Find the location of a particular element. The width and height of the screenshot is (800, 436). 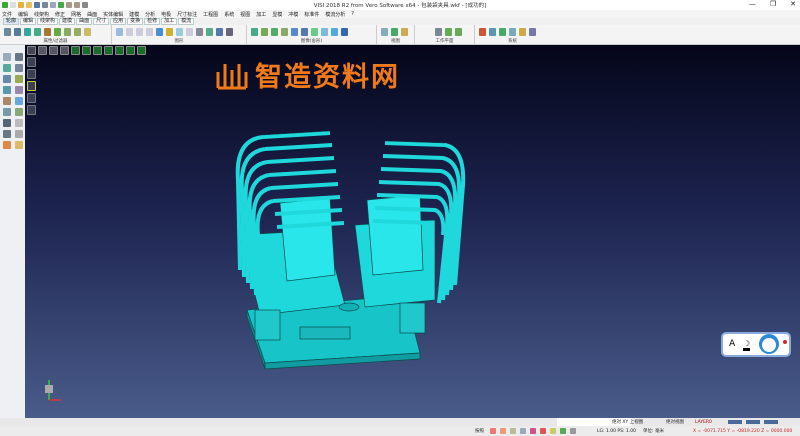

menu-machining: 加工 is located at coordinates (261, 14).